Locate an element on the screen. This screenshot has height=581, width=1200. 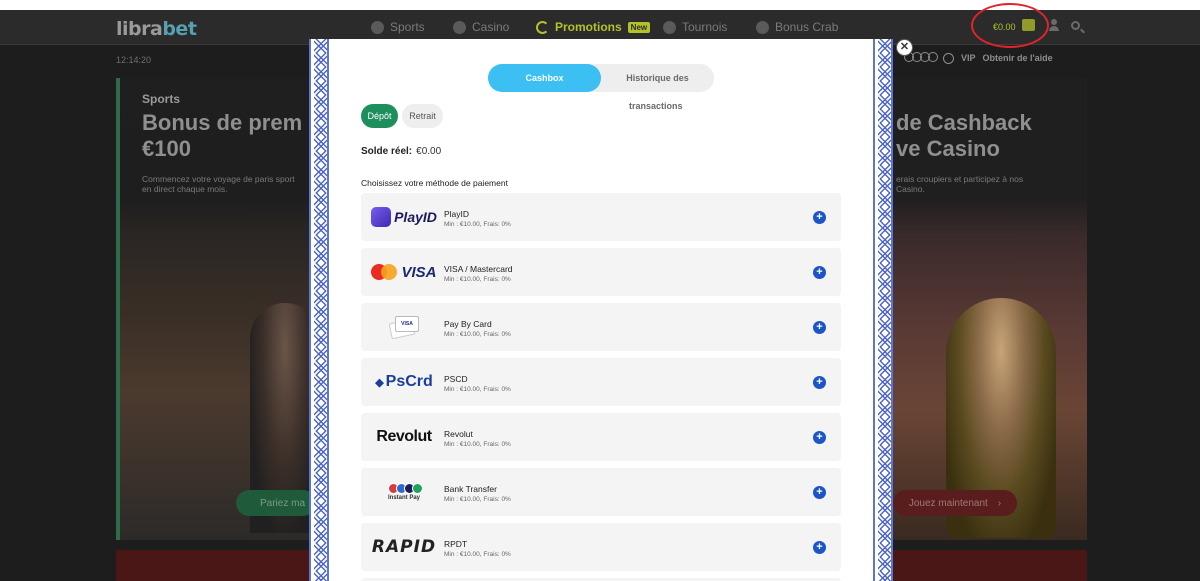
close-icon: ✕ is located at coordinates (904, 47).